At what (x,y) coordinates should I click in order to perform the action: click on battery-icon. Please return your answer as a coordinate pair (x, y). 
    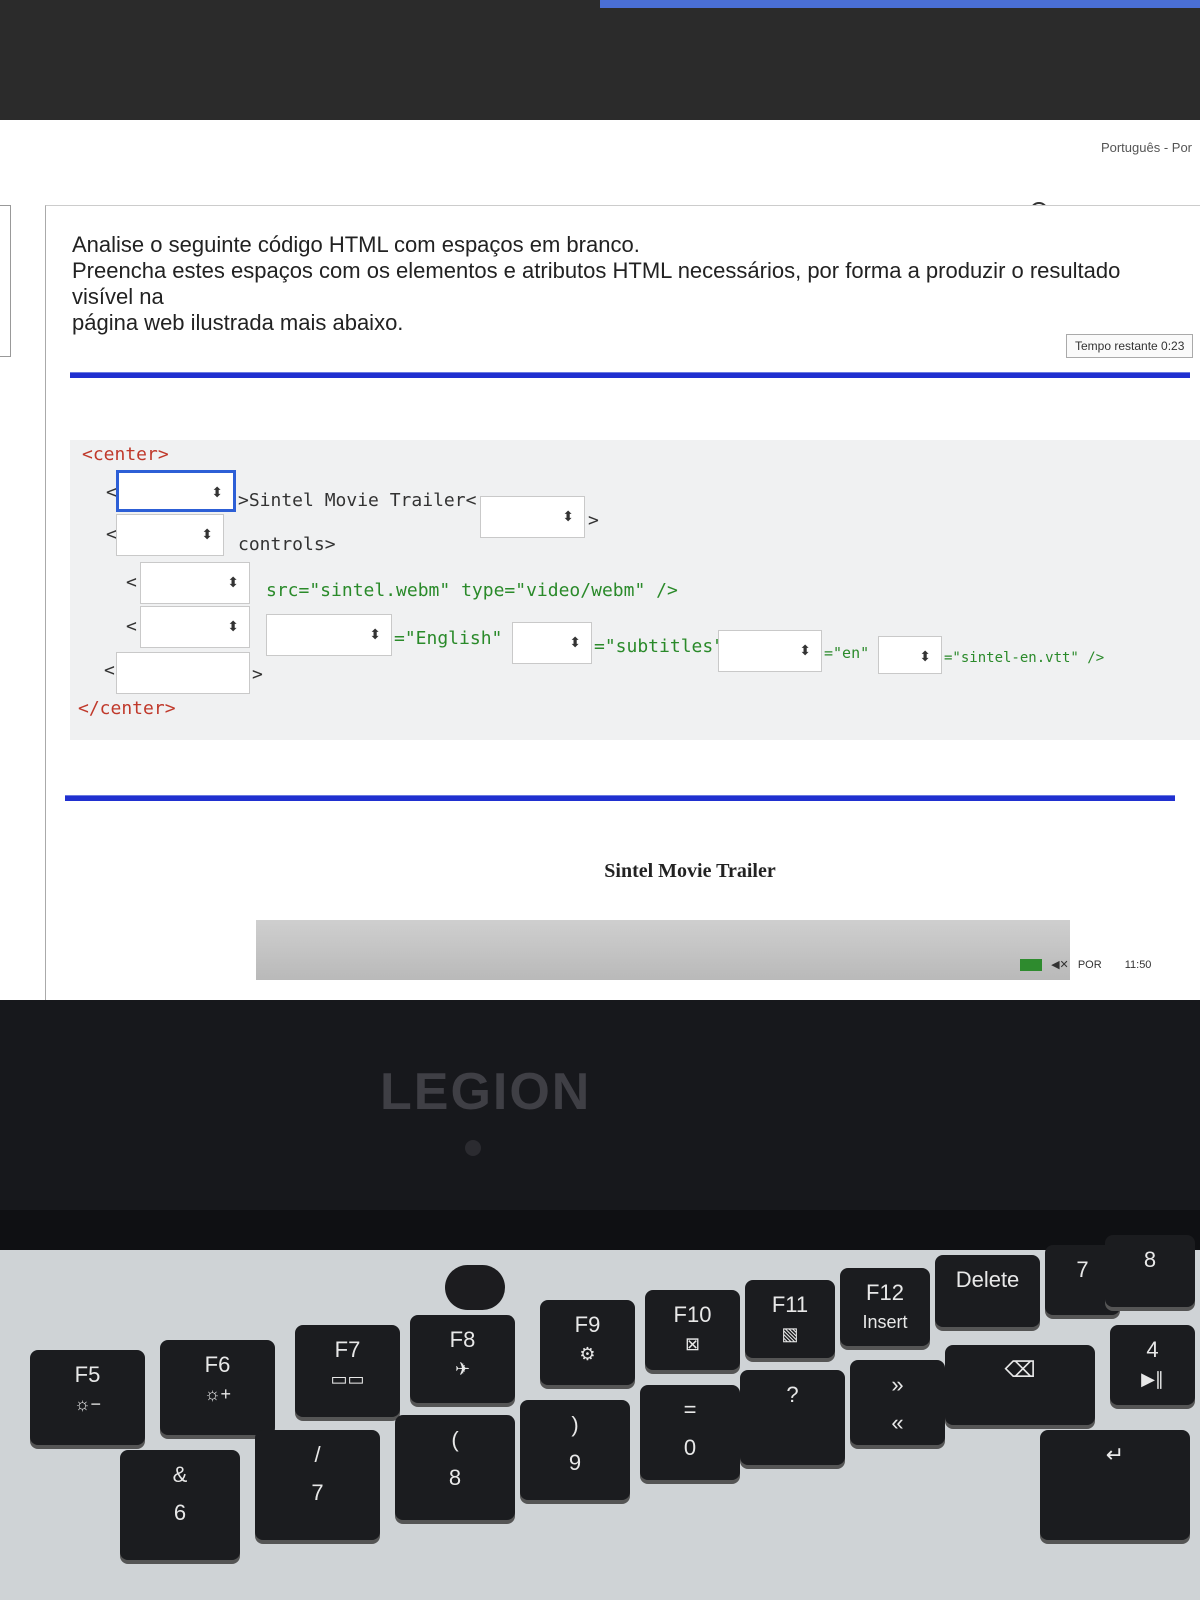
    Looking at the image, I should click on (1031, 965).